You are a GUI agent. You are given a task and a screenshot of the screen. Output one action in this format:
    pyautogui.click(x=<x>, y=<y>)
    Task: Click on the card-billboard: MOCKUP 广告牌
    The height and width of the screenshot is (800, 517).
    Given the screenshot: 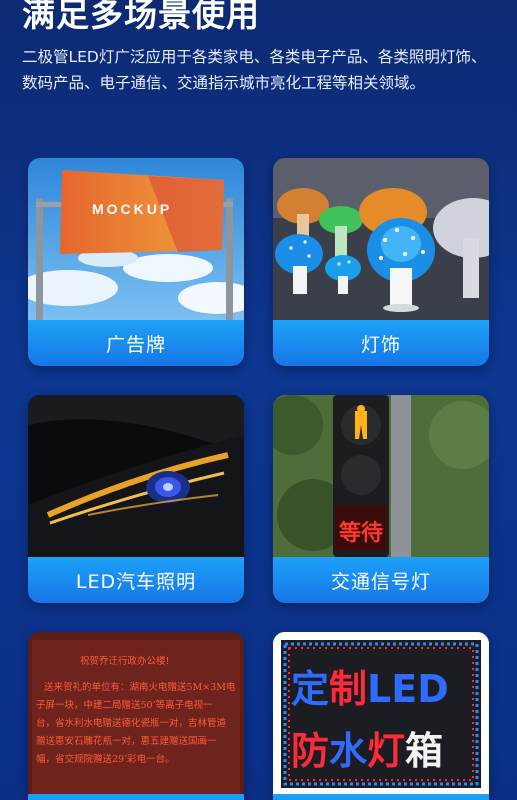 What is the action you would take?
    pyautogui.click(x=136, y=262)
    